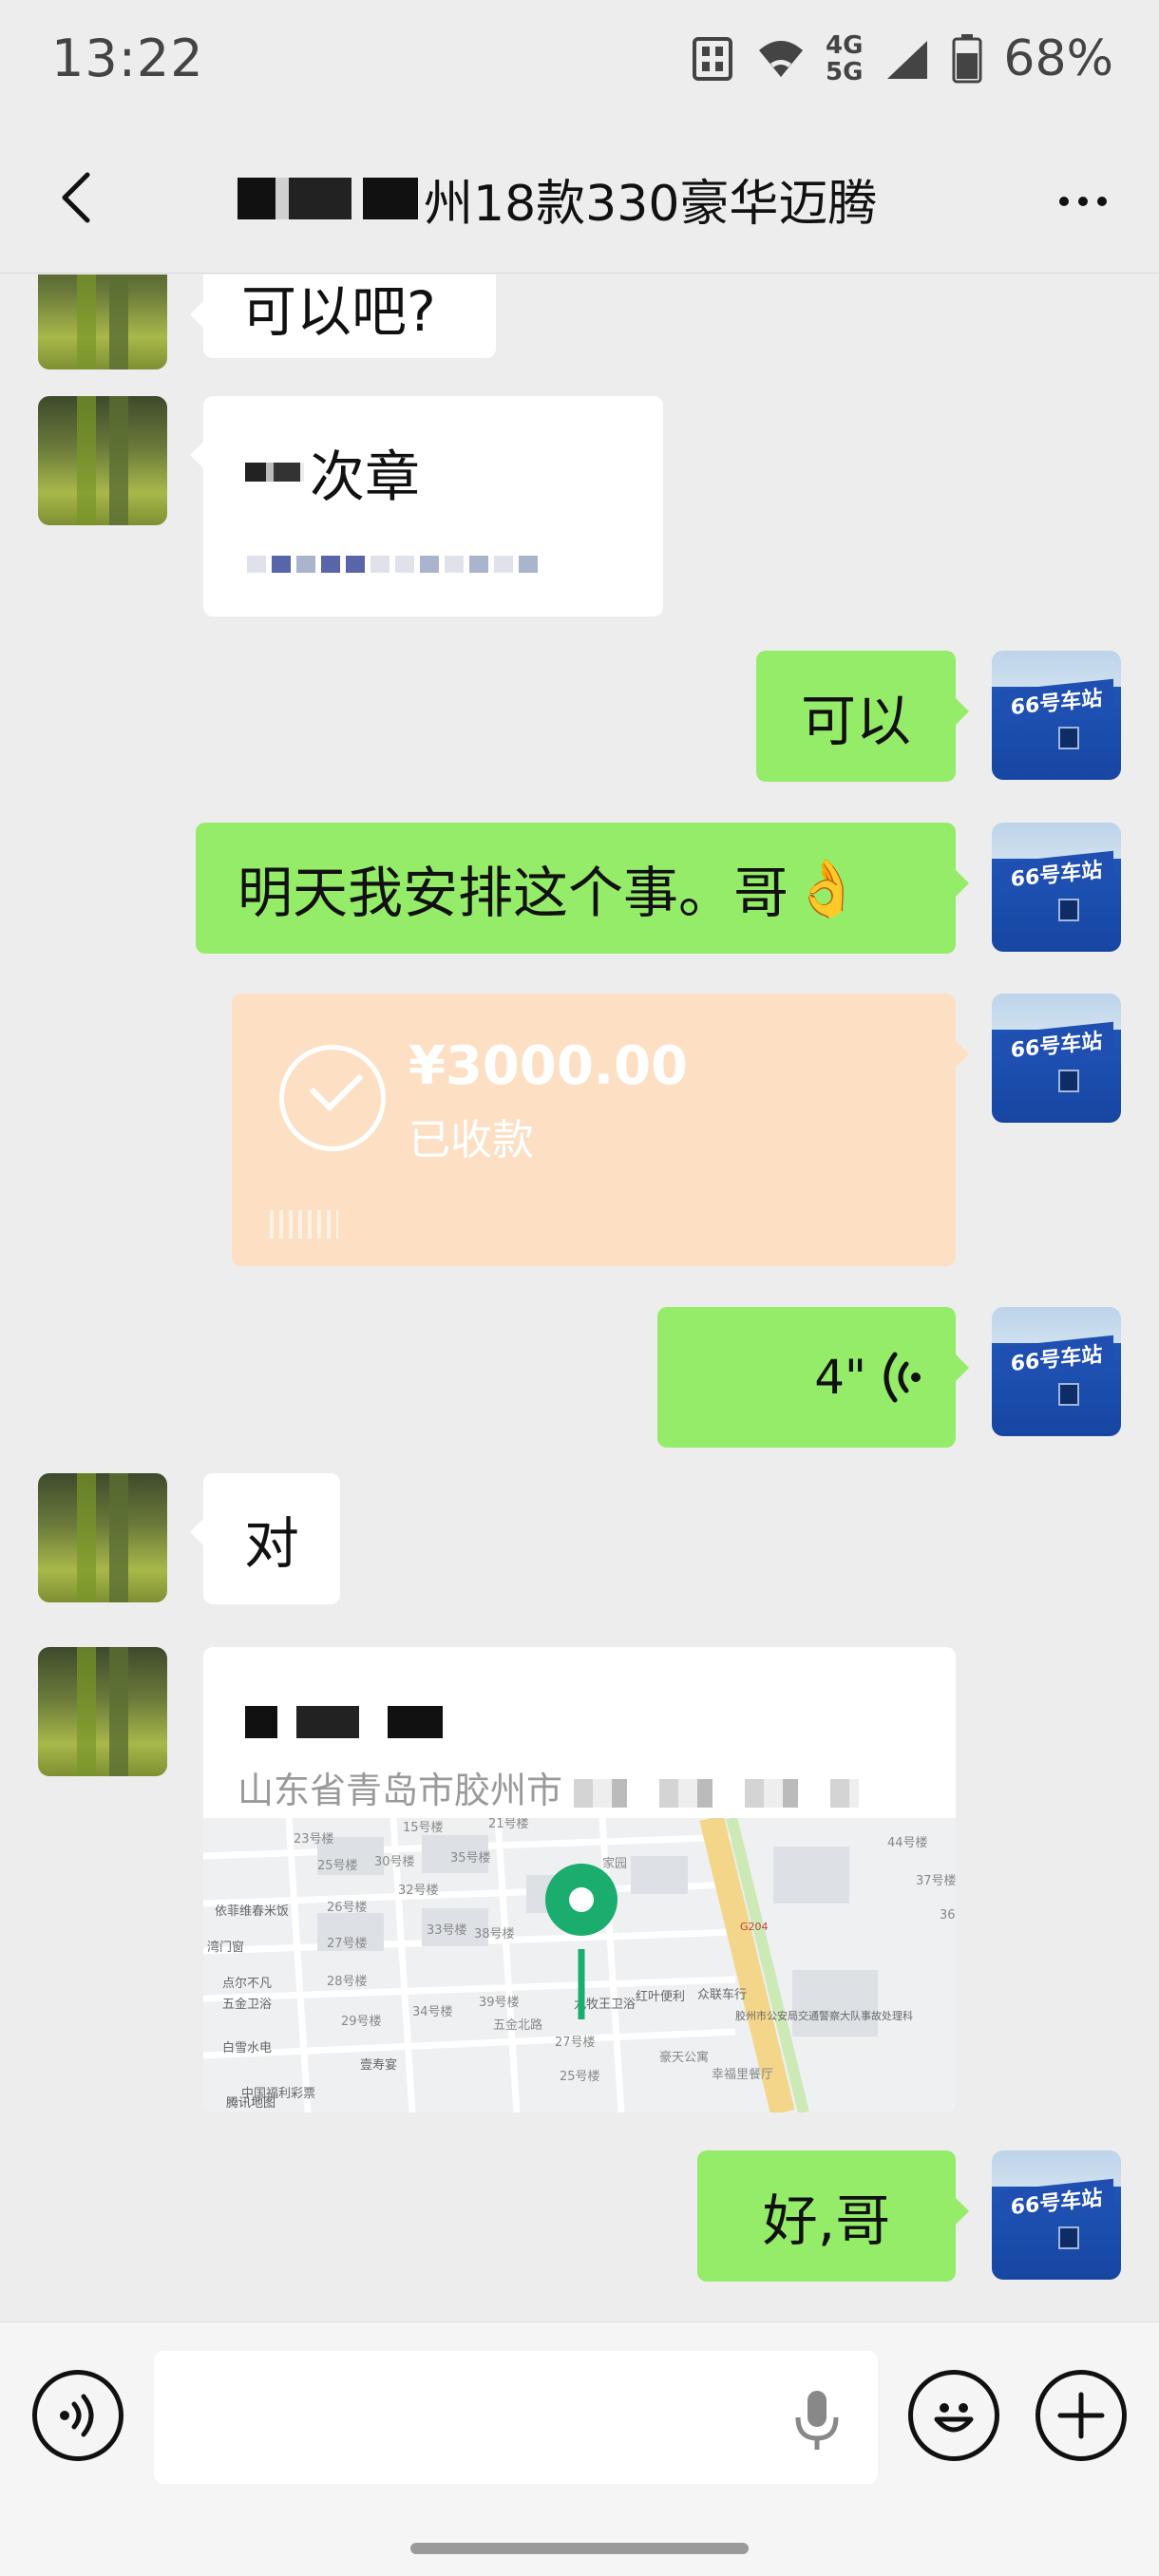  I want to click on message-bubble: 好,哥, so click(833, 2216).